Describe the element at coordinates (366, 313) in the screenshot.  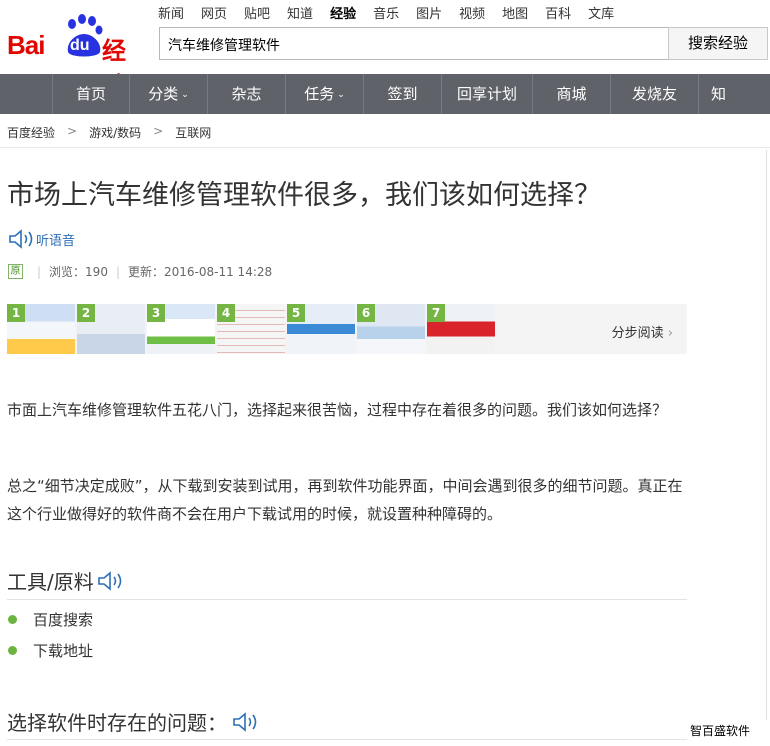
I see `step-number: 6` at that location.